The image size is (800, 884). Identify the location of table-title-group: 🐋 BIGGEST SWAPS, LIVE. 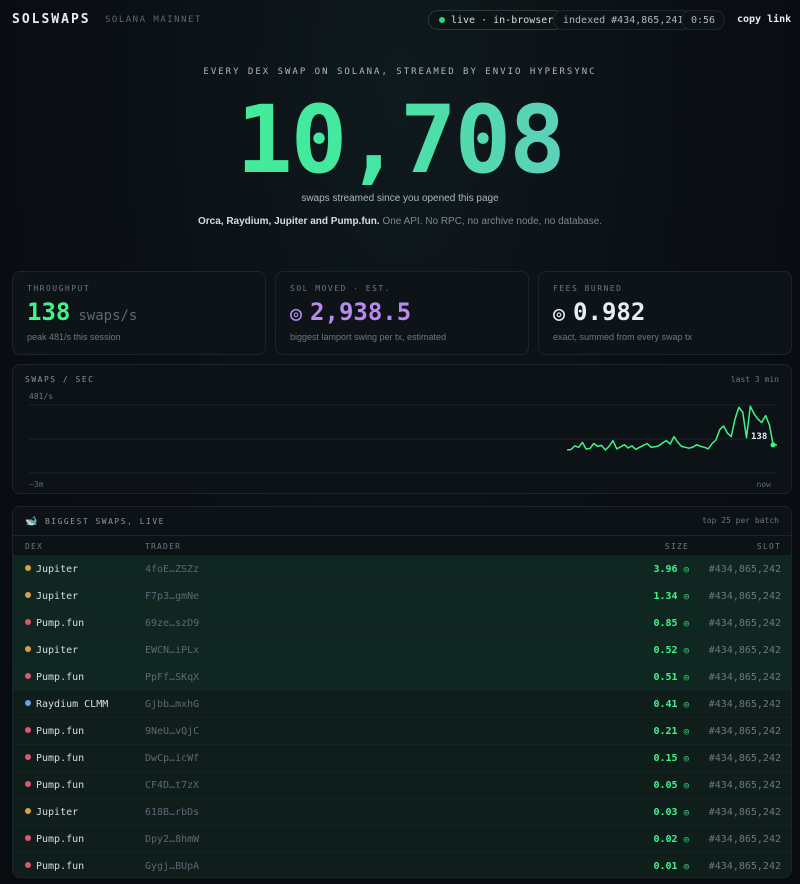
(95, 521).